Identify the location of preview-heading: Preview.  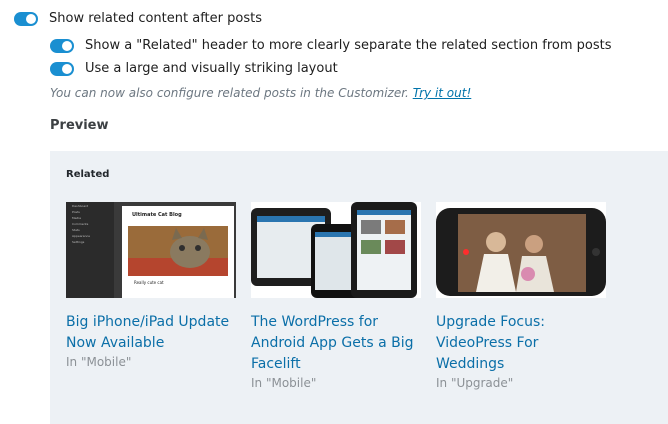
(79, 125).